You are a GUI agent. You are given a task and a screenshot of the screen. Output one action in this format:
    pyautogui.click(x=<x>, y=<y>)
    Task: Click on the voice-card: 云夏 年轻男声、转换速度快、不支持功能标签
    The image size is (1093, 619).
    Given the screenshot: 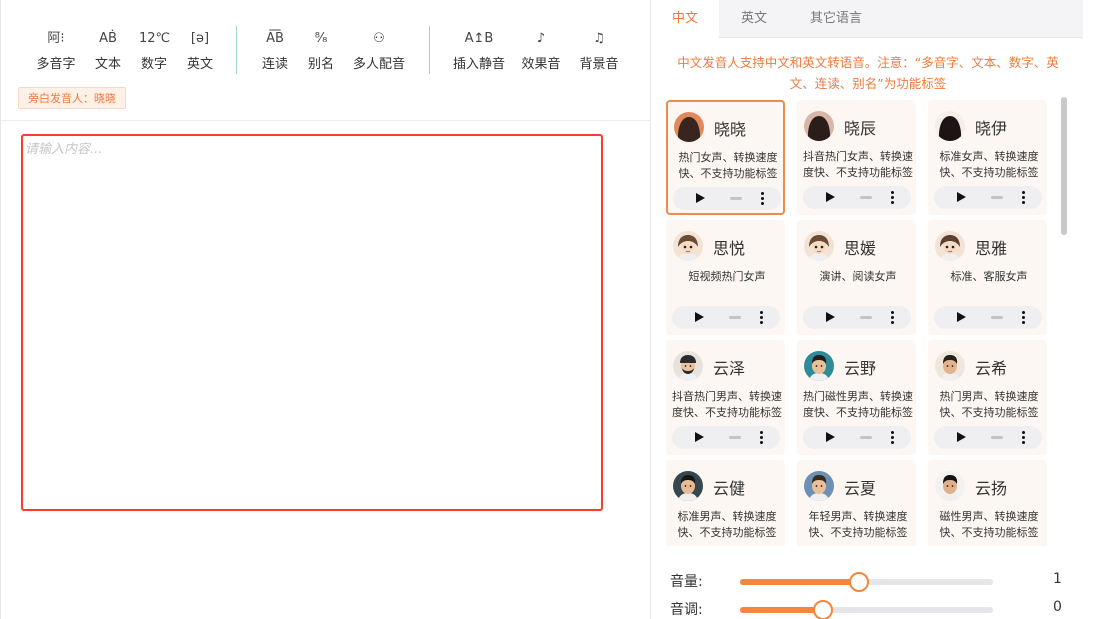 What is the action you would take?
    pyautogui.click(x=856, y=503)
    